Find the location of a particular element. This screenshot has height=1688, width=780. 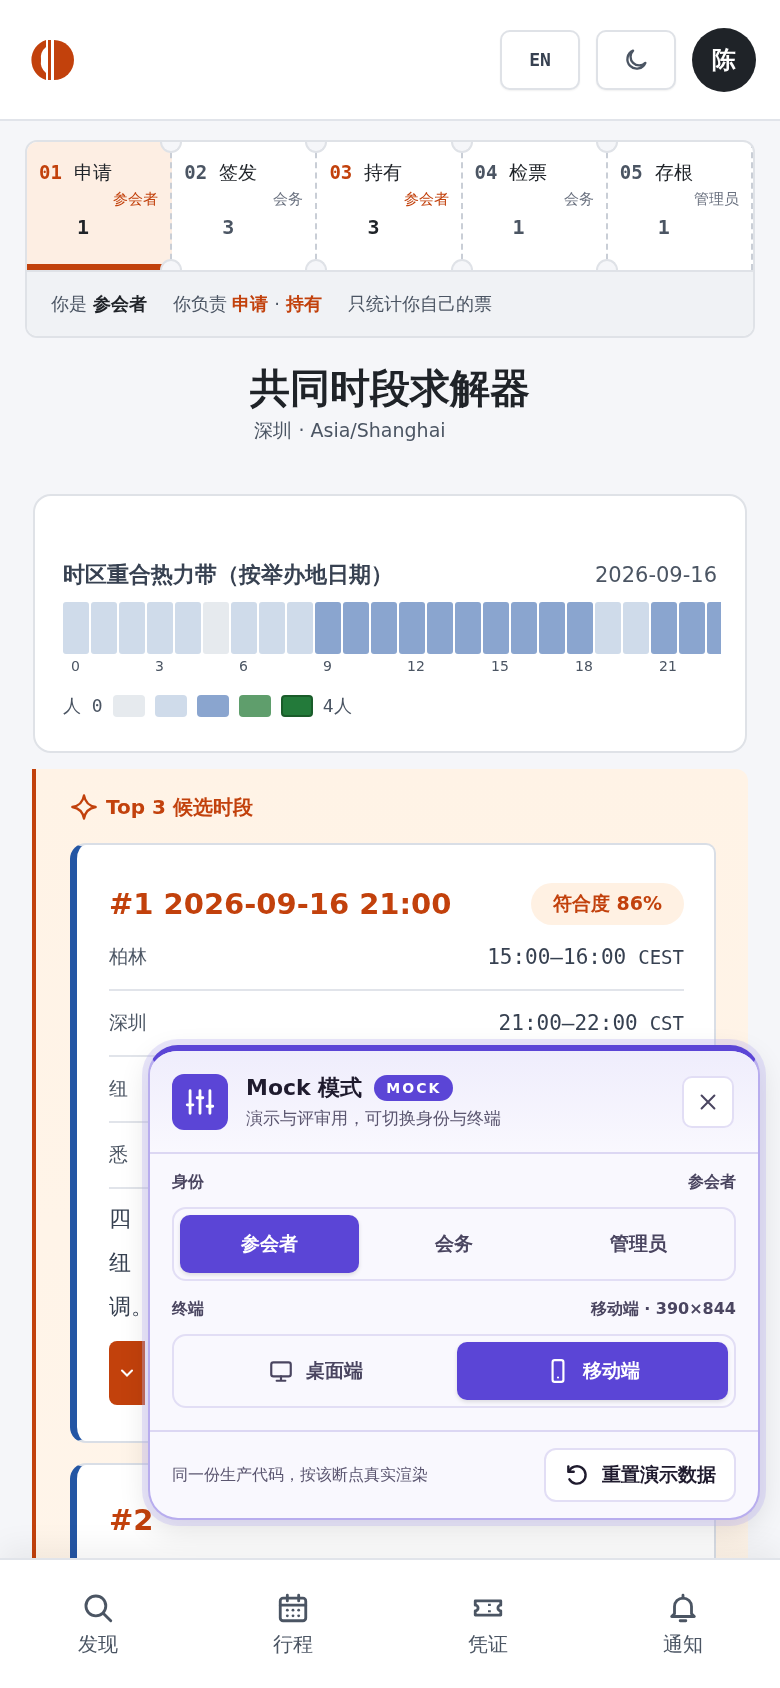

hour-label: 15 is located at coordinates (500, 666).